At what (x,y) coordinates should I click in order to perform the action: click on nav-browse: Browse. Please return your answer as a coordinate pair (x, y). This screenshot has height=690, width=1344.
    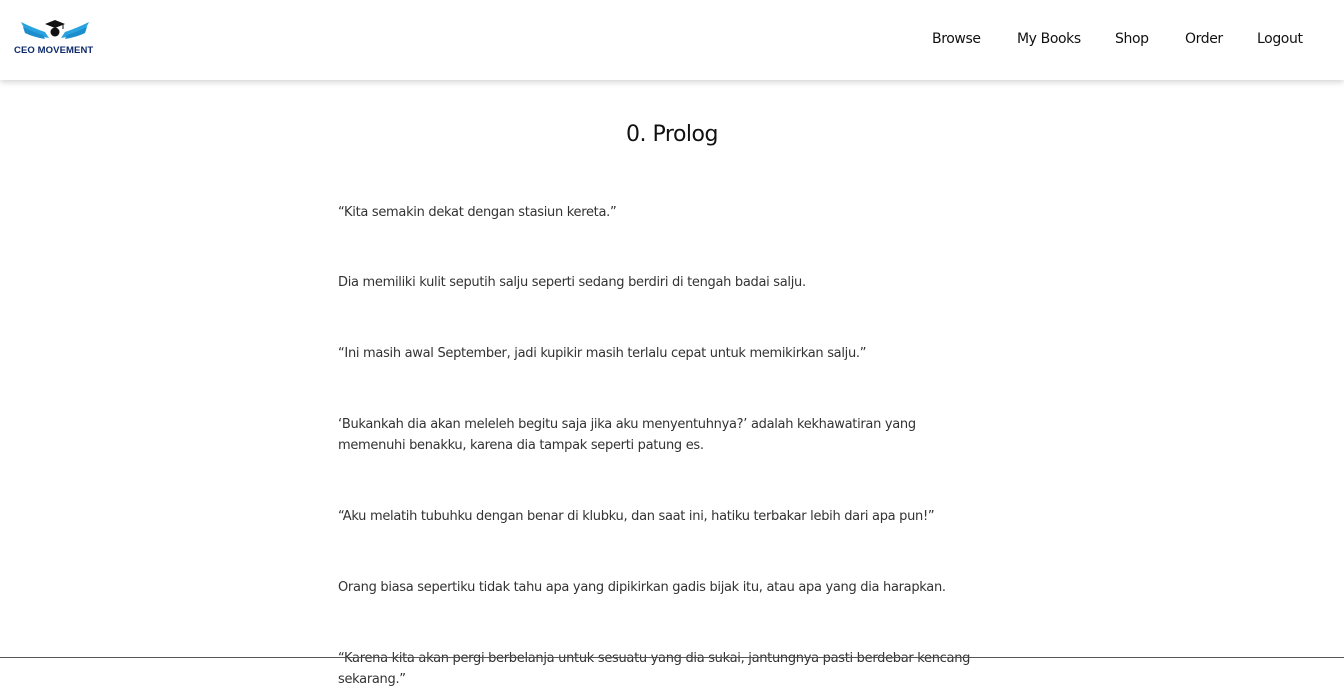
    Looking at the image, I should click on (956, 39).